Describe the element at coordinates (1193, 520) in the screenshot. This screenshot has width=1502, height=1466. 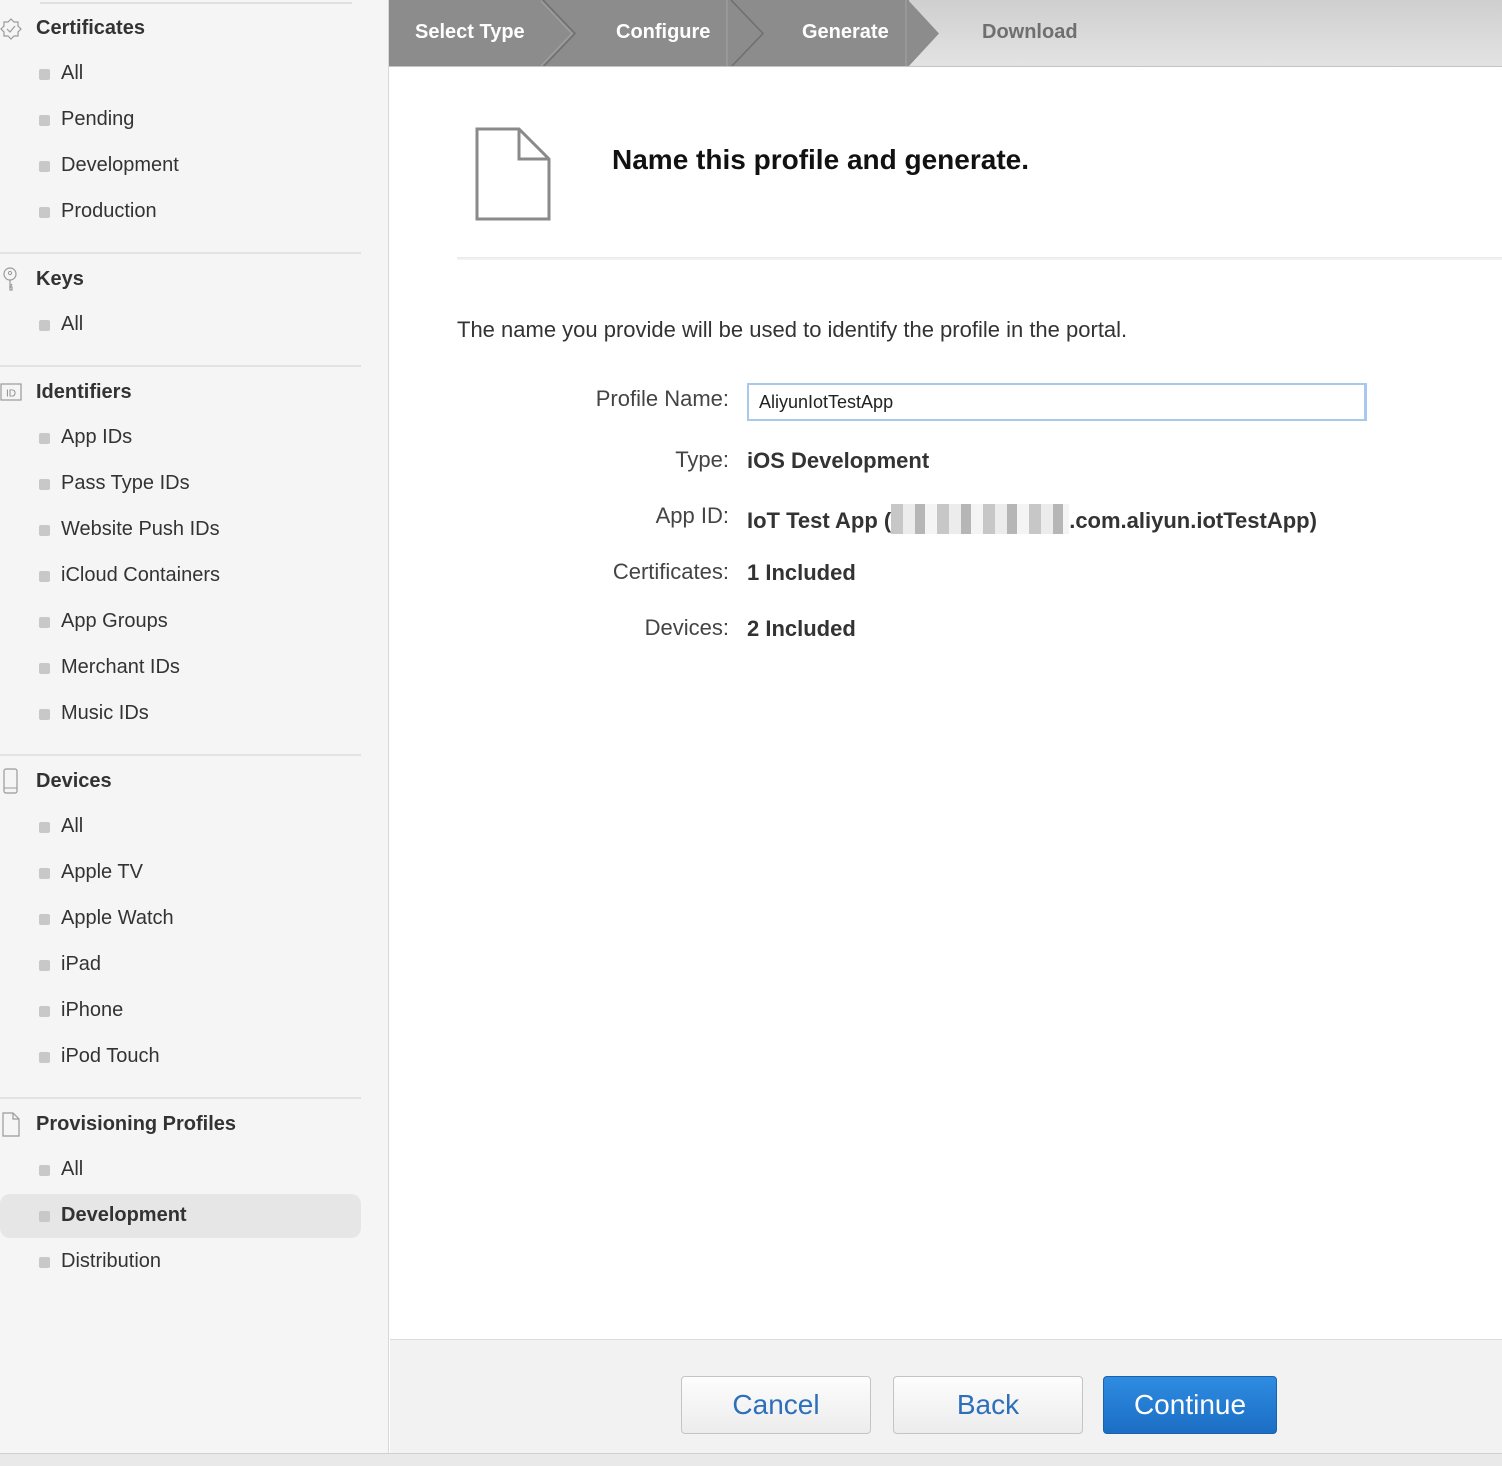
I see `app-id-bundle: .com.aliyun.iotTestApp)` at that location.